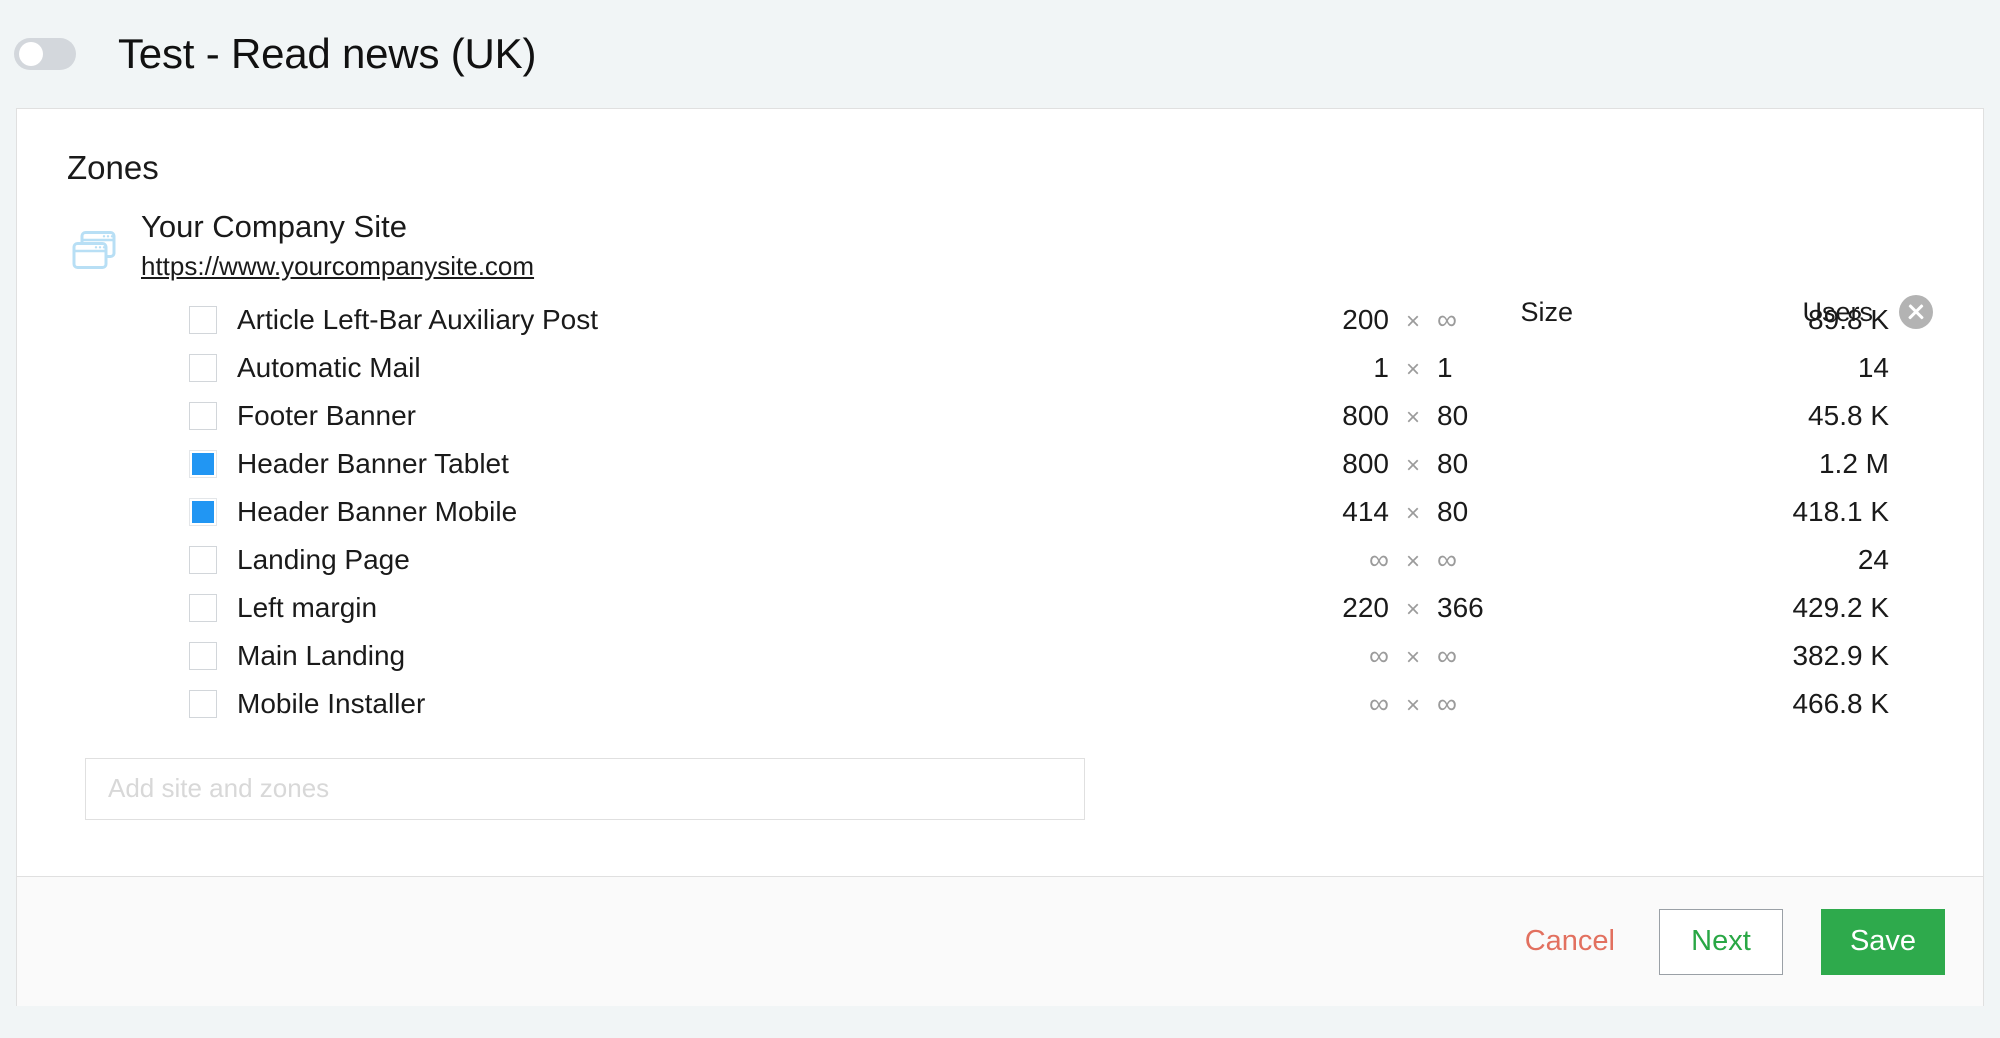 This screenshot has height=1038, width=2000. What do you see at coordinates (1873, 367) in the screenshot?
I see `zone-users-value: 14` at bounding box center [1873, 367].